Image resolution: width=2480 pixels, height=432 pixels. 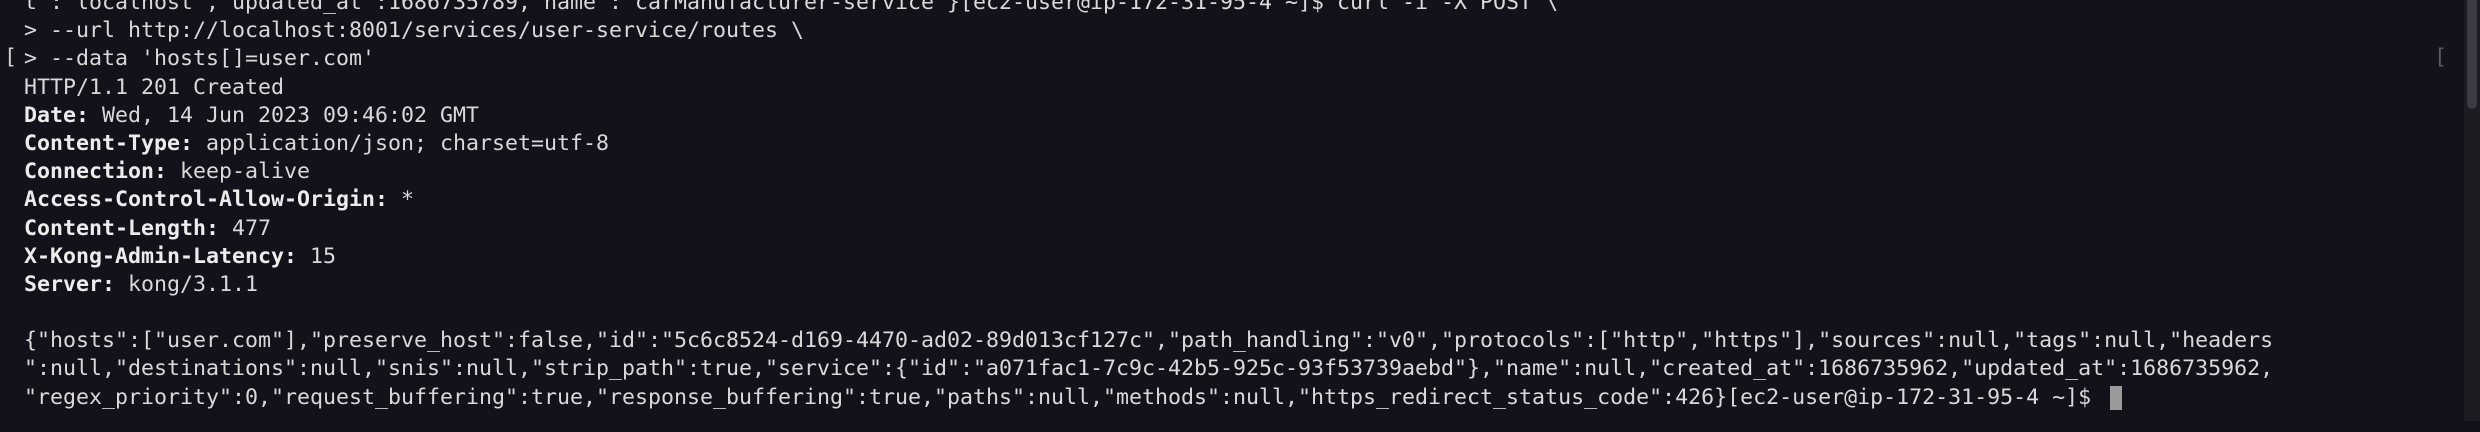 I want to click on response-header-date: Date: Wed, 14 Jun 2023 09:46:02 GMT, so click(x=1241, y=116).